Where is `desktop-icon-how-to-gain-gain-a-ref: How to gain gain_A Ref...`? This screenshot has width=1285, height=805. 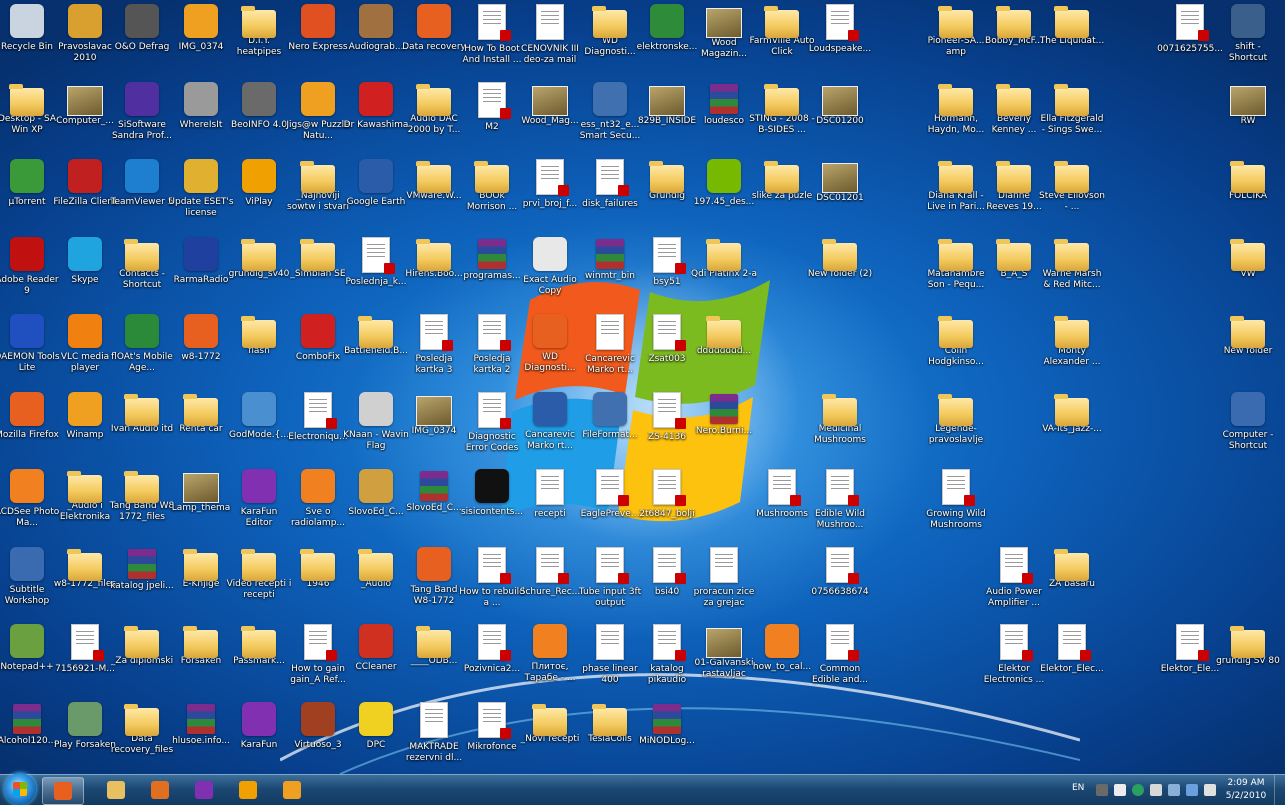 desktop-icon-how-to-gain-gain-a-ref: How to gain gain_A Ref... is located at coordinates (318, 661).